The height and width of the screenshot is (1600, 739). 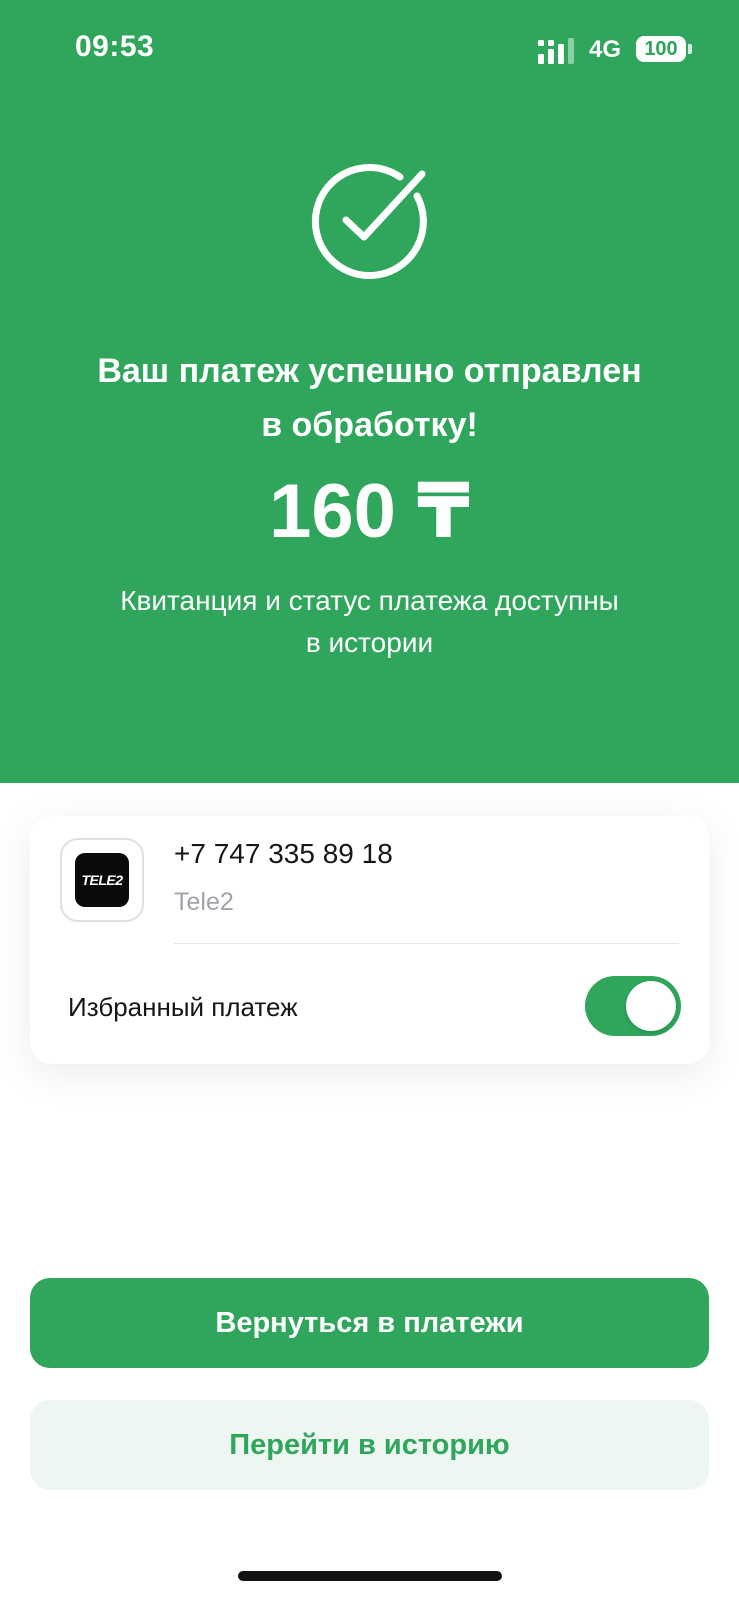 I want to click on battery-level: 100, so click(x=661, y=48).